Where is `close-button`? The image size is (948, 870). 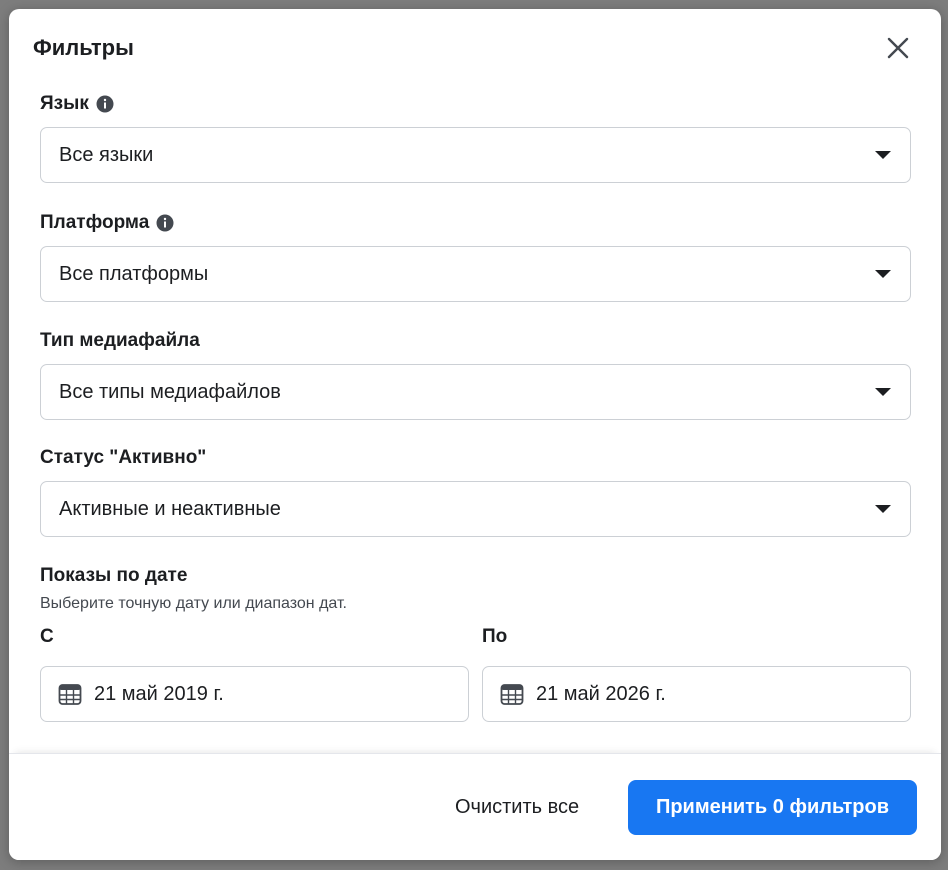 close-button is located at coordinates (898, 50).